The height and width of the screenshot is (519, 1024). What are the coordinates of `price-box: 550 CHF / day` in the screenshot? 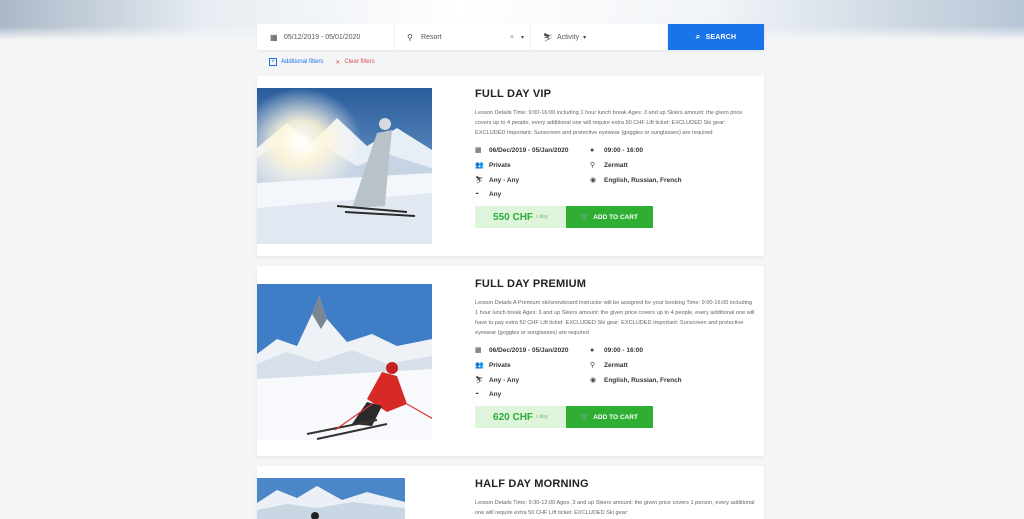 It's located at (520, 217).